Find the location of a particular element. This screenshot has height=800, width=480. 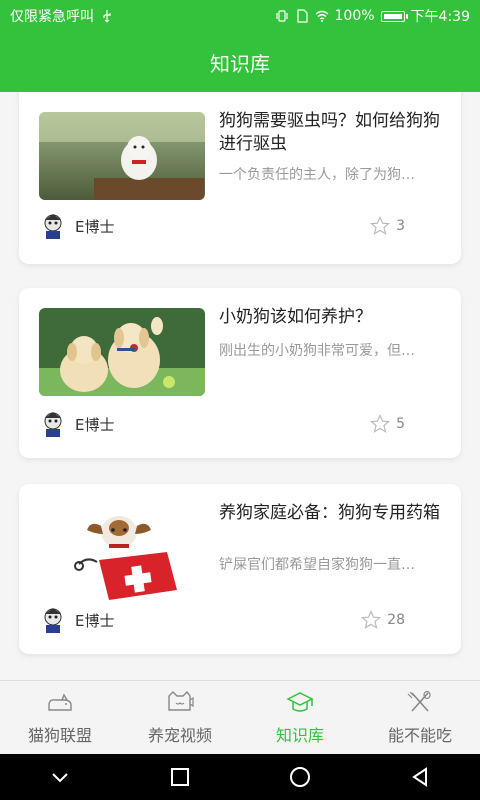

video-icon is located at coordinates (181, 700).